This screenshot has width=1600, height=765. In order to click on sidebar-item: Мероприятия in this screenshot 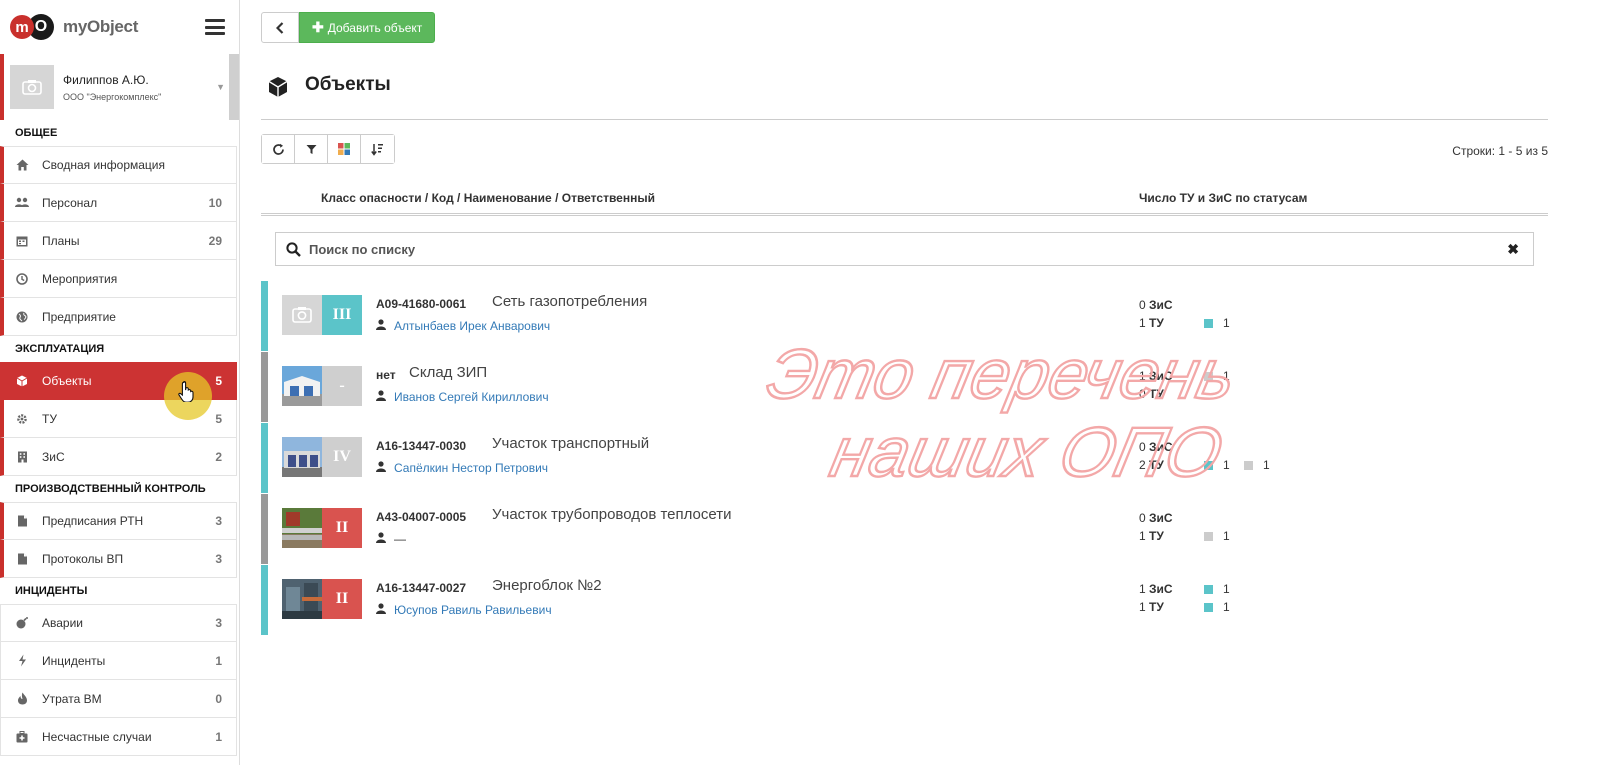, I will do `click(118, 279)`.